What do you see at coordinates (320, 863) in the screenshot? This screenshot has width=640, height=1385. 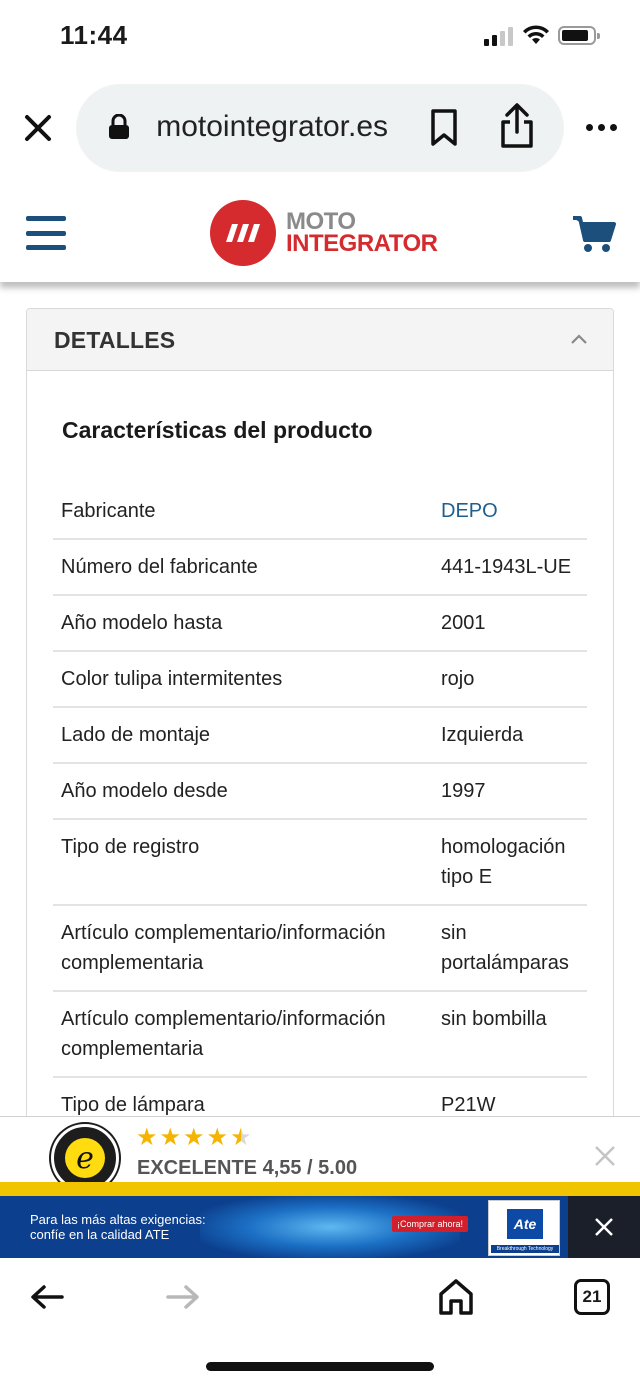 I see `table-row: Tipo de registro homologación tipo E` at bounding box center [320, 863].